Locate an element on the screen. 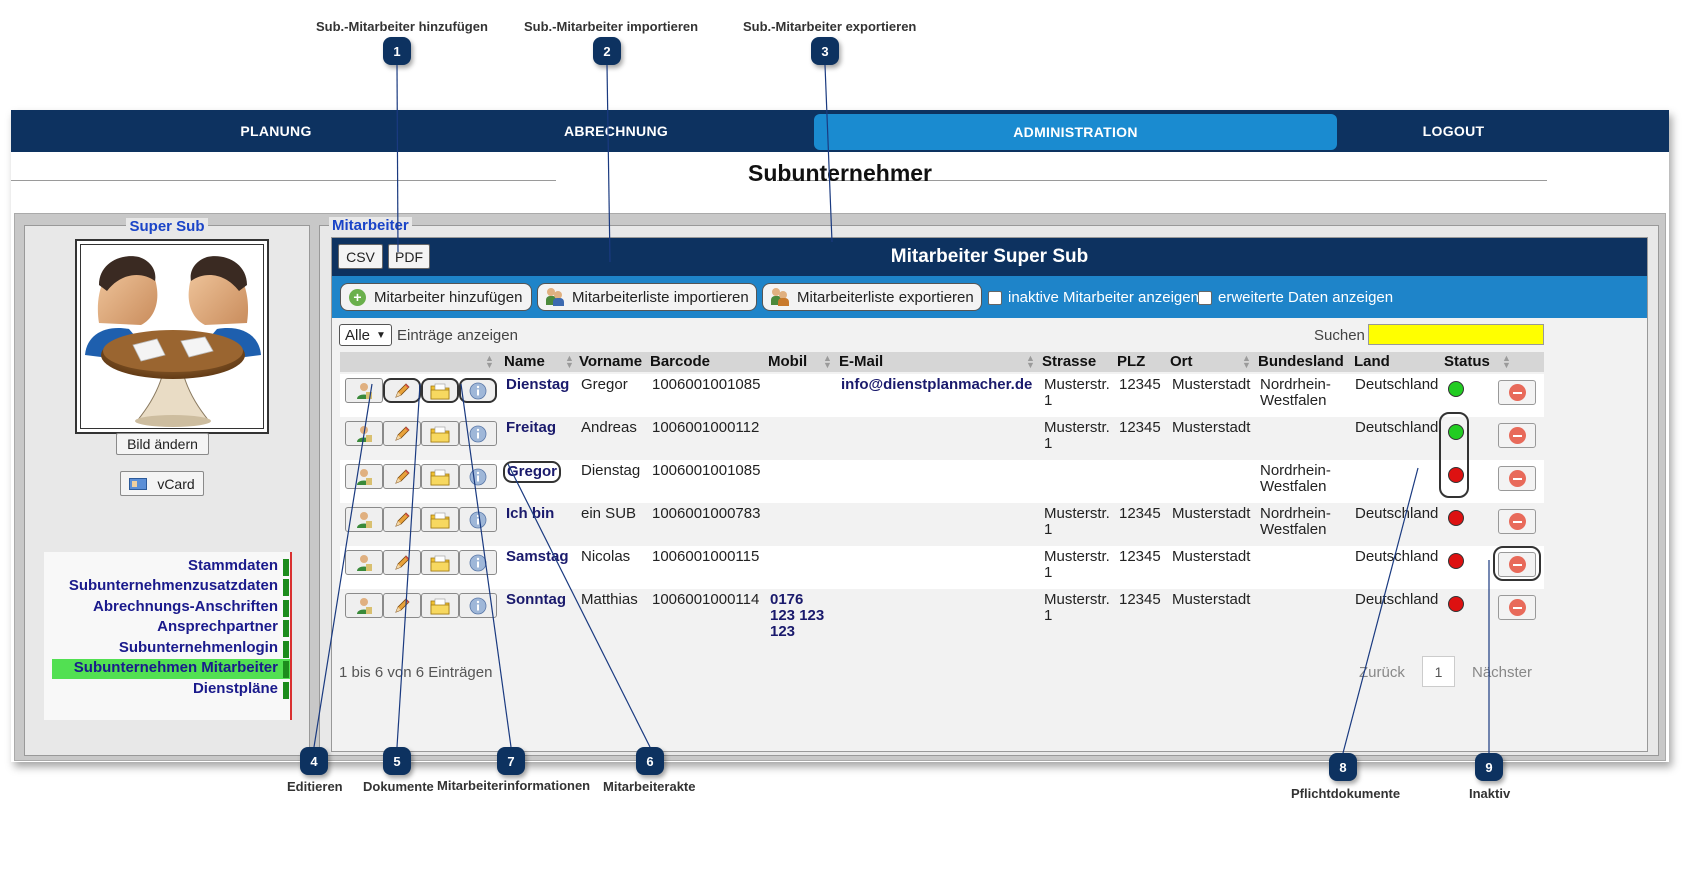  col-header-status: Status is located at coordinates (1467, 361).